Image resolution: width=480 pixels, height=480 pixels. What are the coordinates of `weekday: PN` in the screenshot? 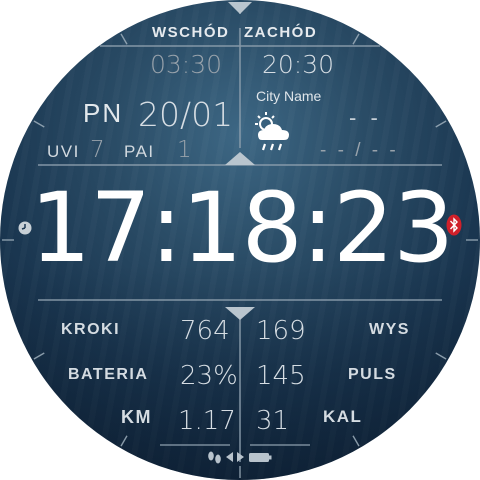 It's located at (103, 113).